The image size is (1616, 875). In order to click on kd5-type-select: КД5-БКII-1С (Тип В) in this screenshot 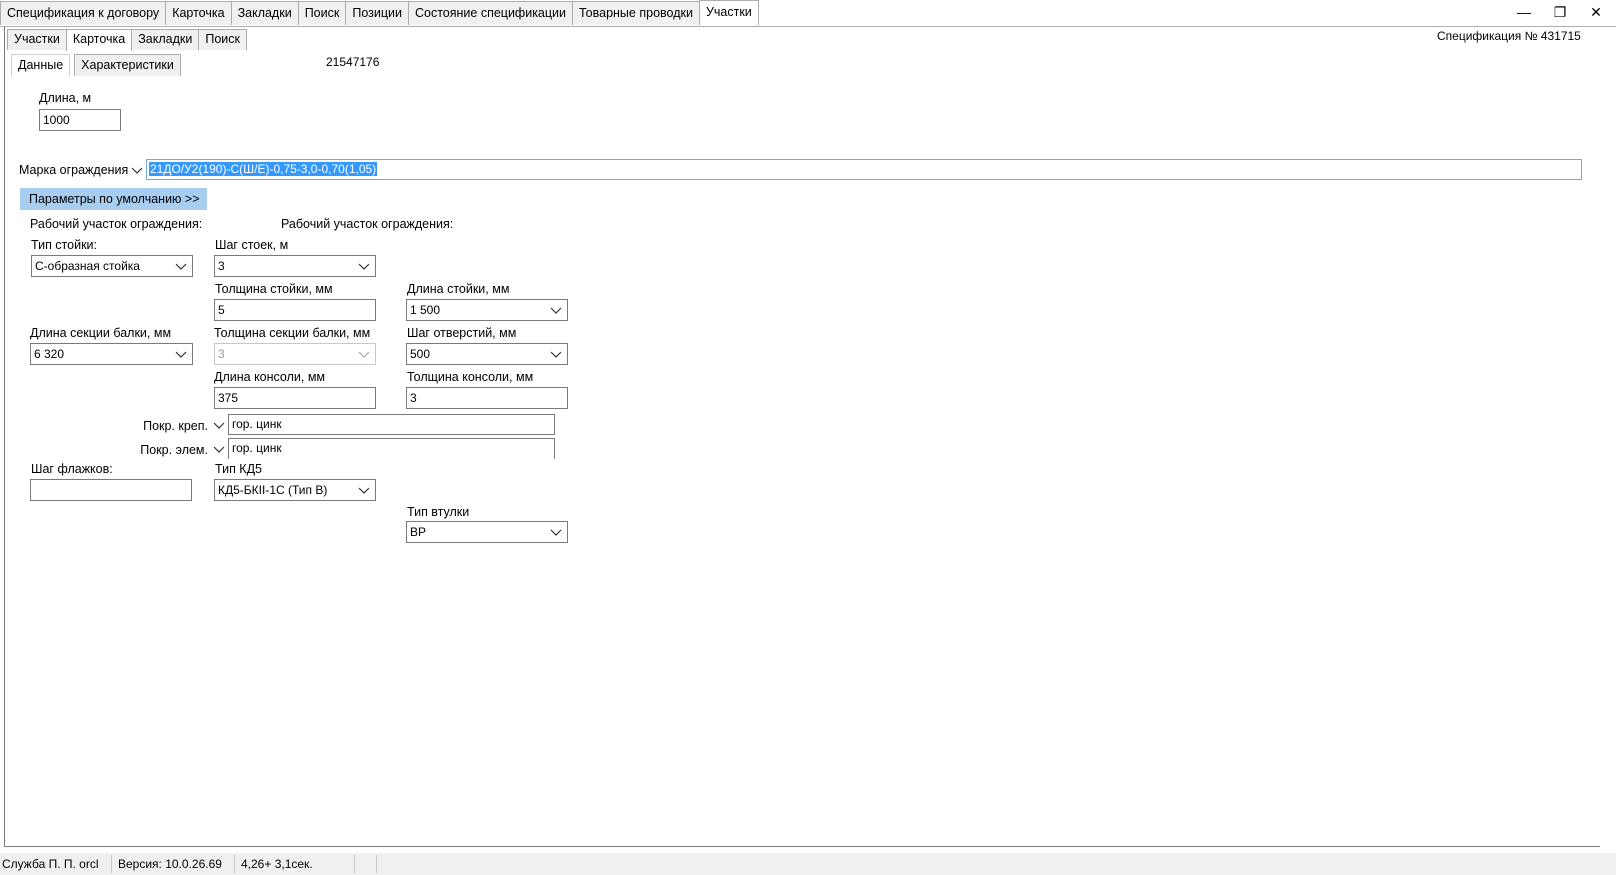, I will do `click(295, 490)`.